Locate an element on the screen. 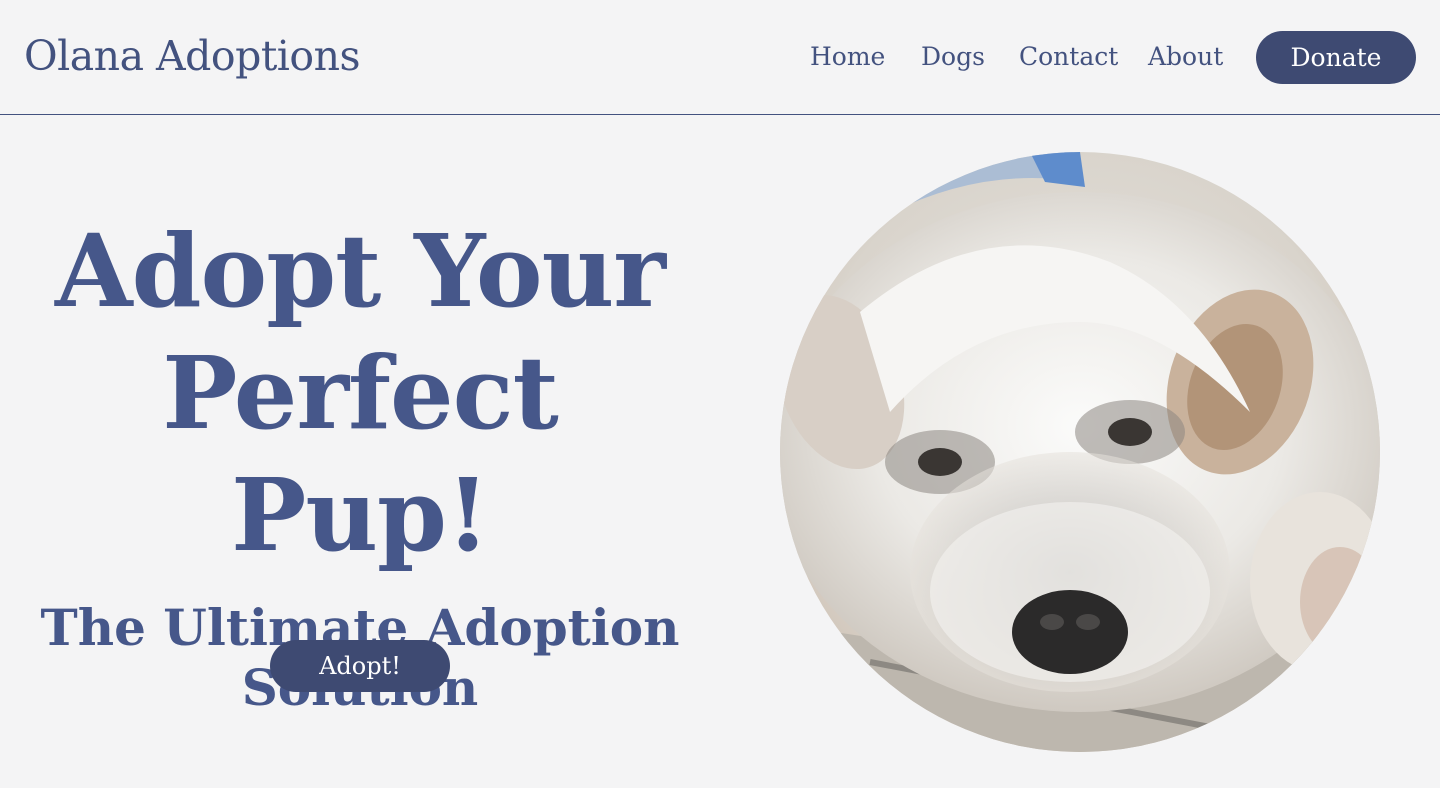  main-nav: Home Dogs Contact About Donate is located at coordinates (720, 57).